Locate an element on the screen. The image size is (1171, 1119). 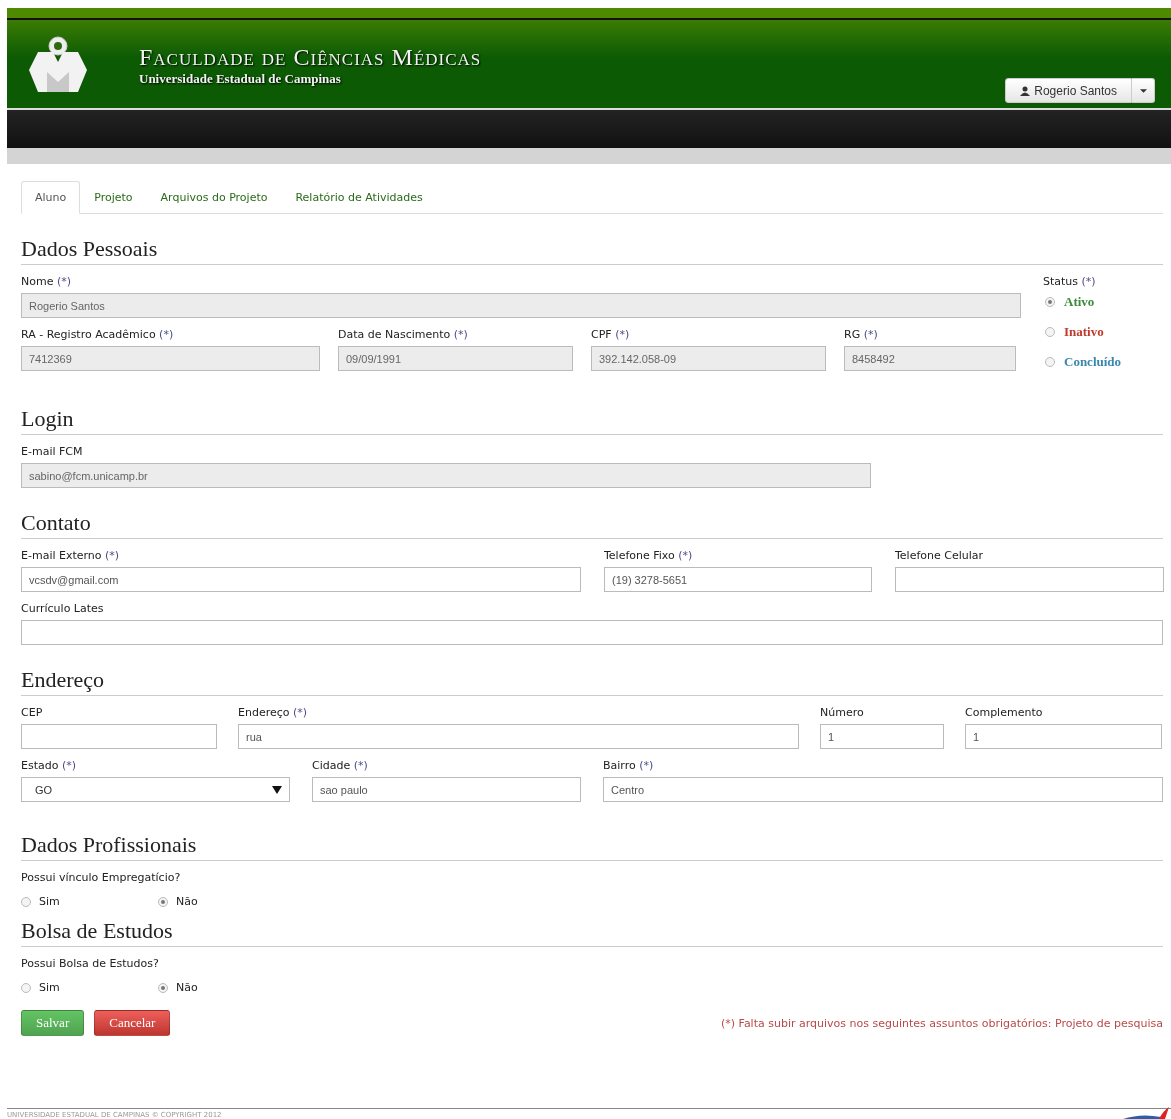
input-field: Centro is located at coordinates (883, 789).